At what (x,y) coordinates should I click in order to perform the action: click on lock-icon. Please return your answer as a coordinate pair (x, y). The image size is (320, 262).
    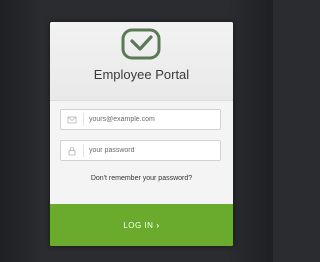
    Looking at the image, I should click on (72, 151).